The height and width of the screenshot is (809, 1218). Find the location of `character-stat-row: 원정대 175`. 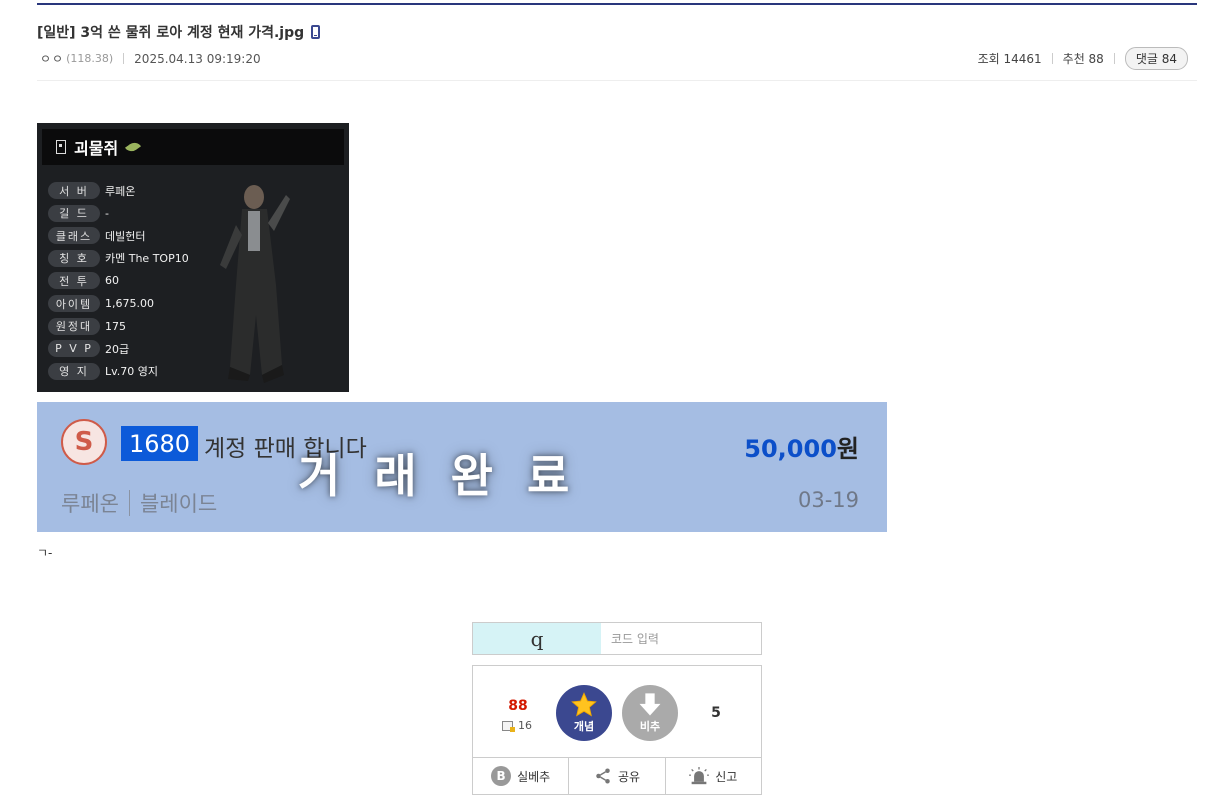

character-stat-row: 원정대 175 is located at coordinates (87, 326).